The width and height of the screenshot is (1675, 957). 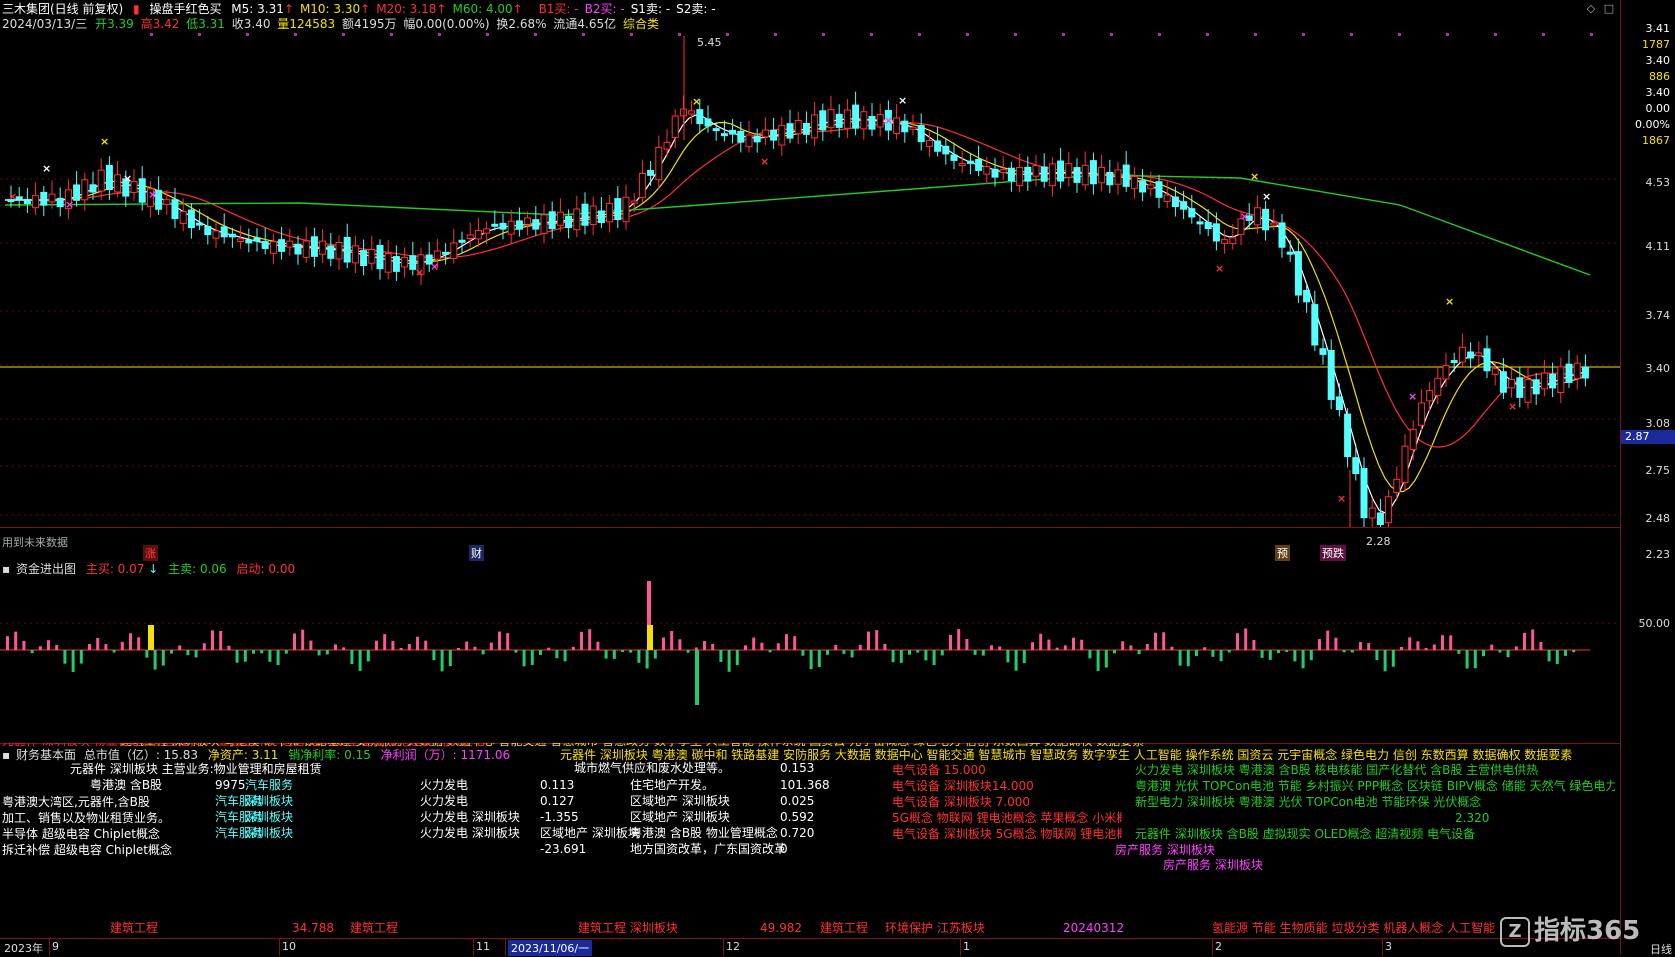 I want to click on bottom-line-2: 建筑工程, so click(x=374, y=928).